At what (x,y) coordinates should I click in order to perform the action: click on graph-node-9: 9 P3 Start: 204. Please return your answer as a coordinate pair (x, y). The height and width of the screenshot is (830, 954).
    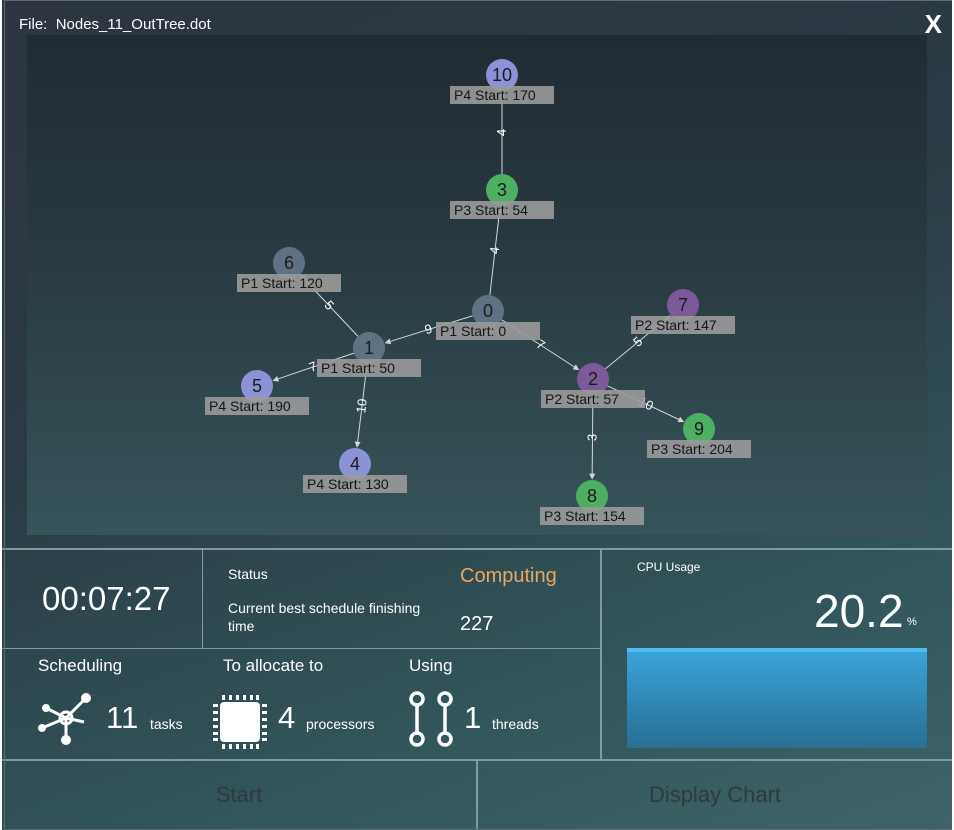
    Looking at the image, I should click on (699, 435).